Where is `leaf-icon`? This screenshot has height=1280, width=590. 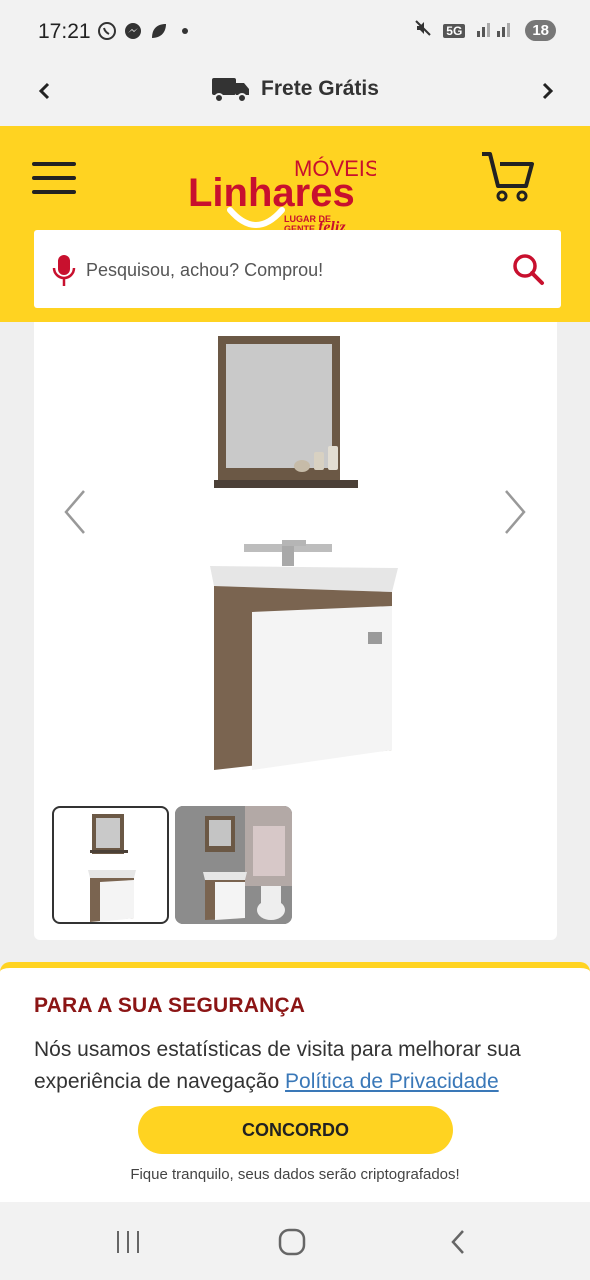
leaf-icon is located at coordinates (159, 31).